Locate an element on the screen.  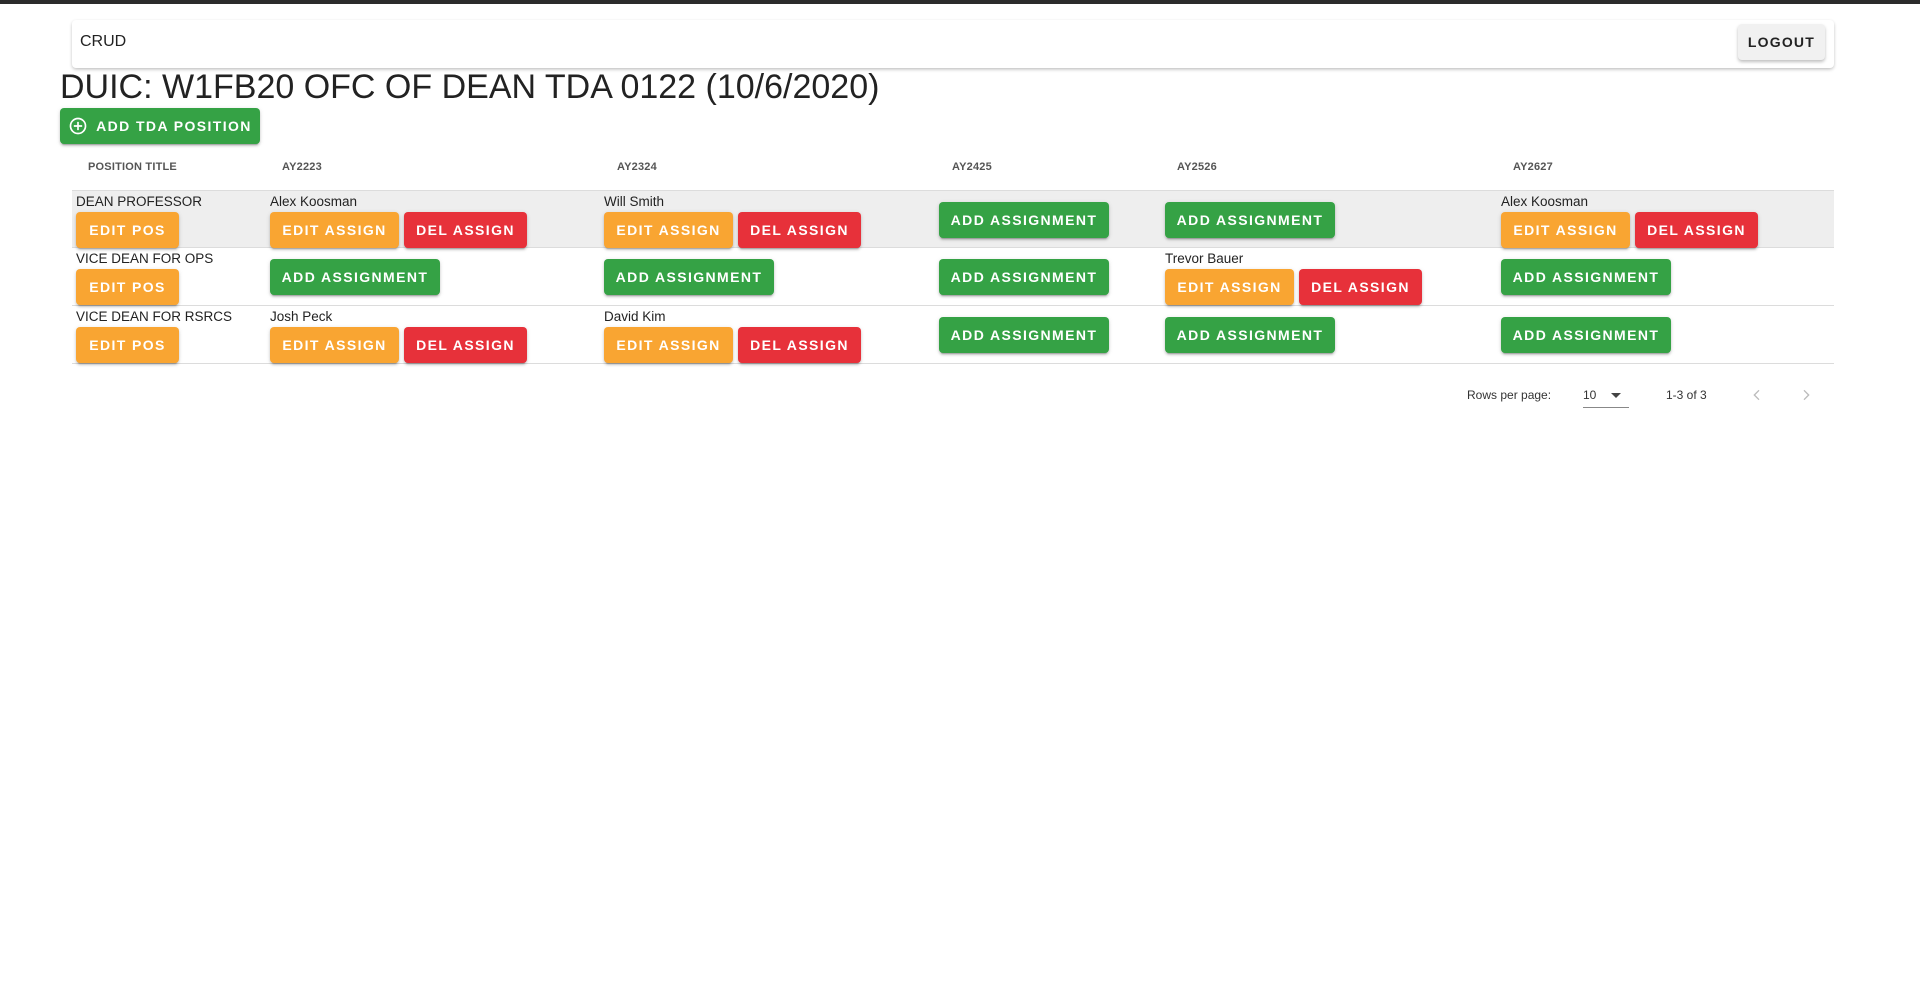
logout-button: LOGOUT is located at coordinates (1781, 42).